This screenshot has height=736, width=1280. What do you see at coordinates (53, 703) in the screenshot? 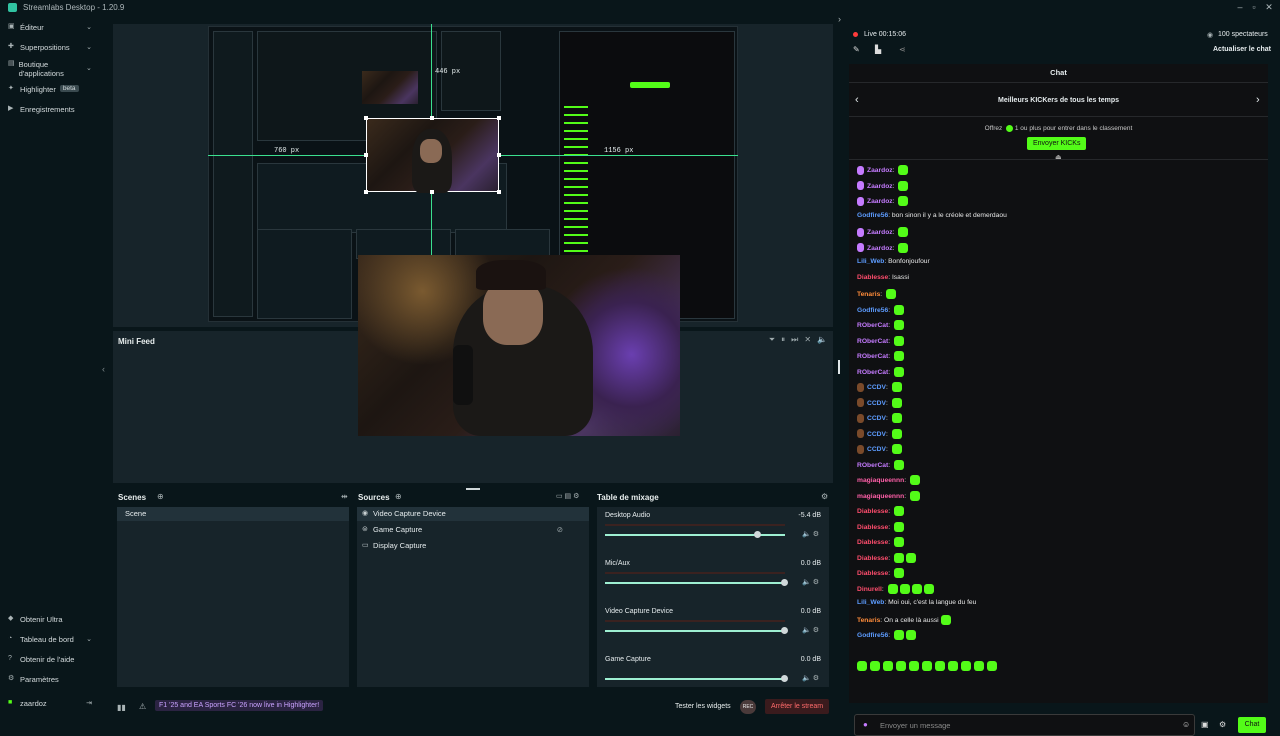
I see `user-account: ■ zaardoz ⇥` at bounding box center [53, 703].